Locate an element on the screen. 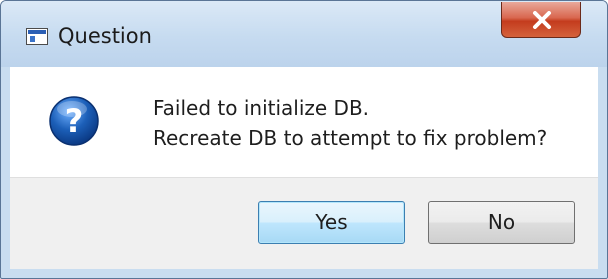  question-icon: ? is located at coordinates (74, 121).